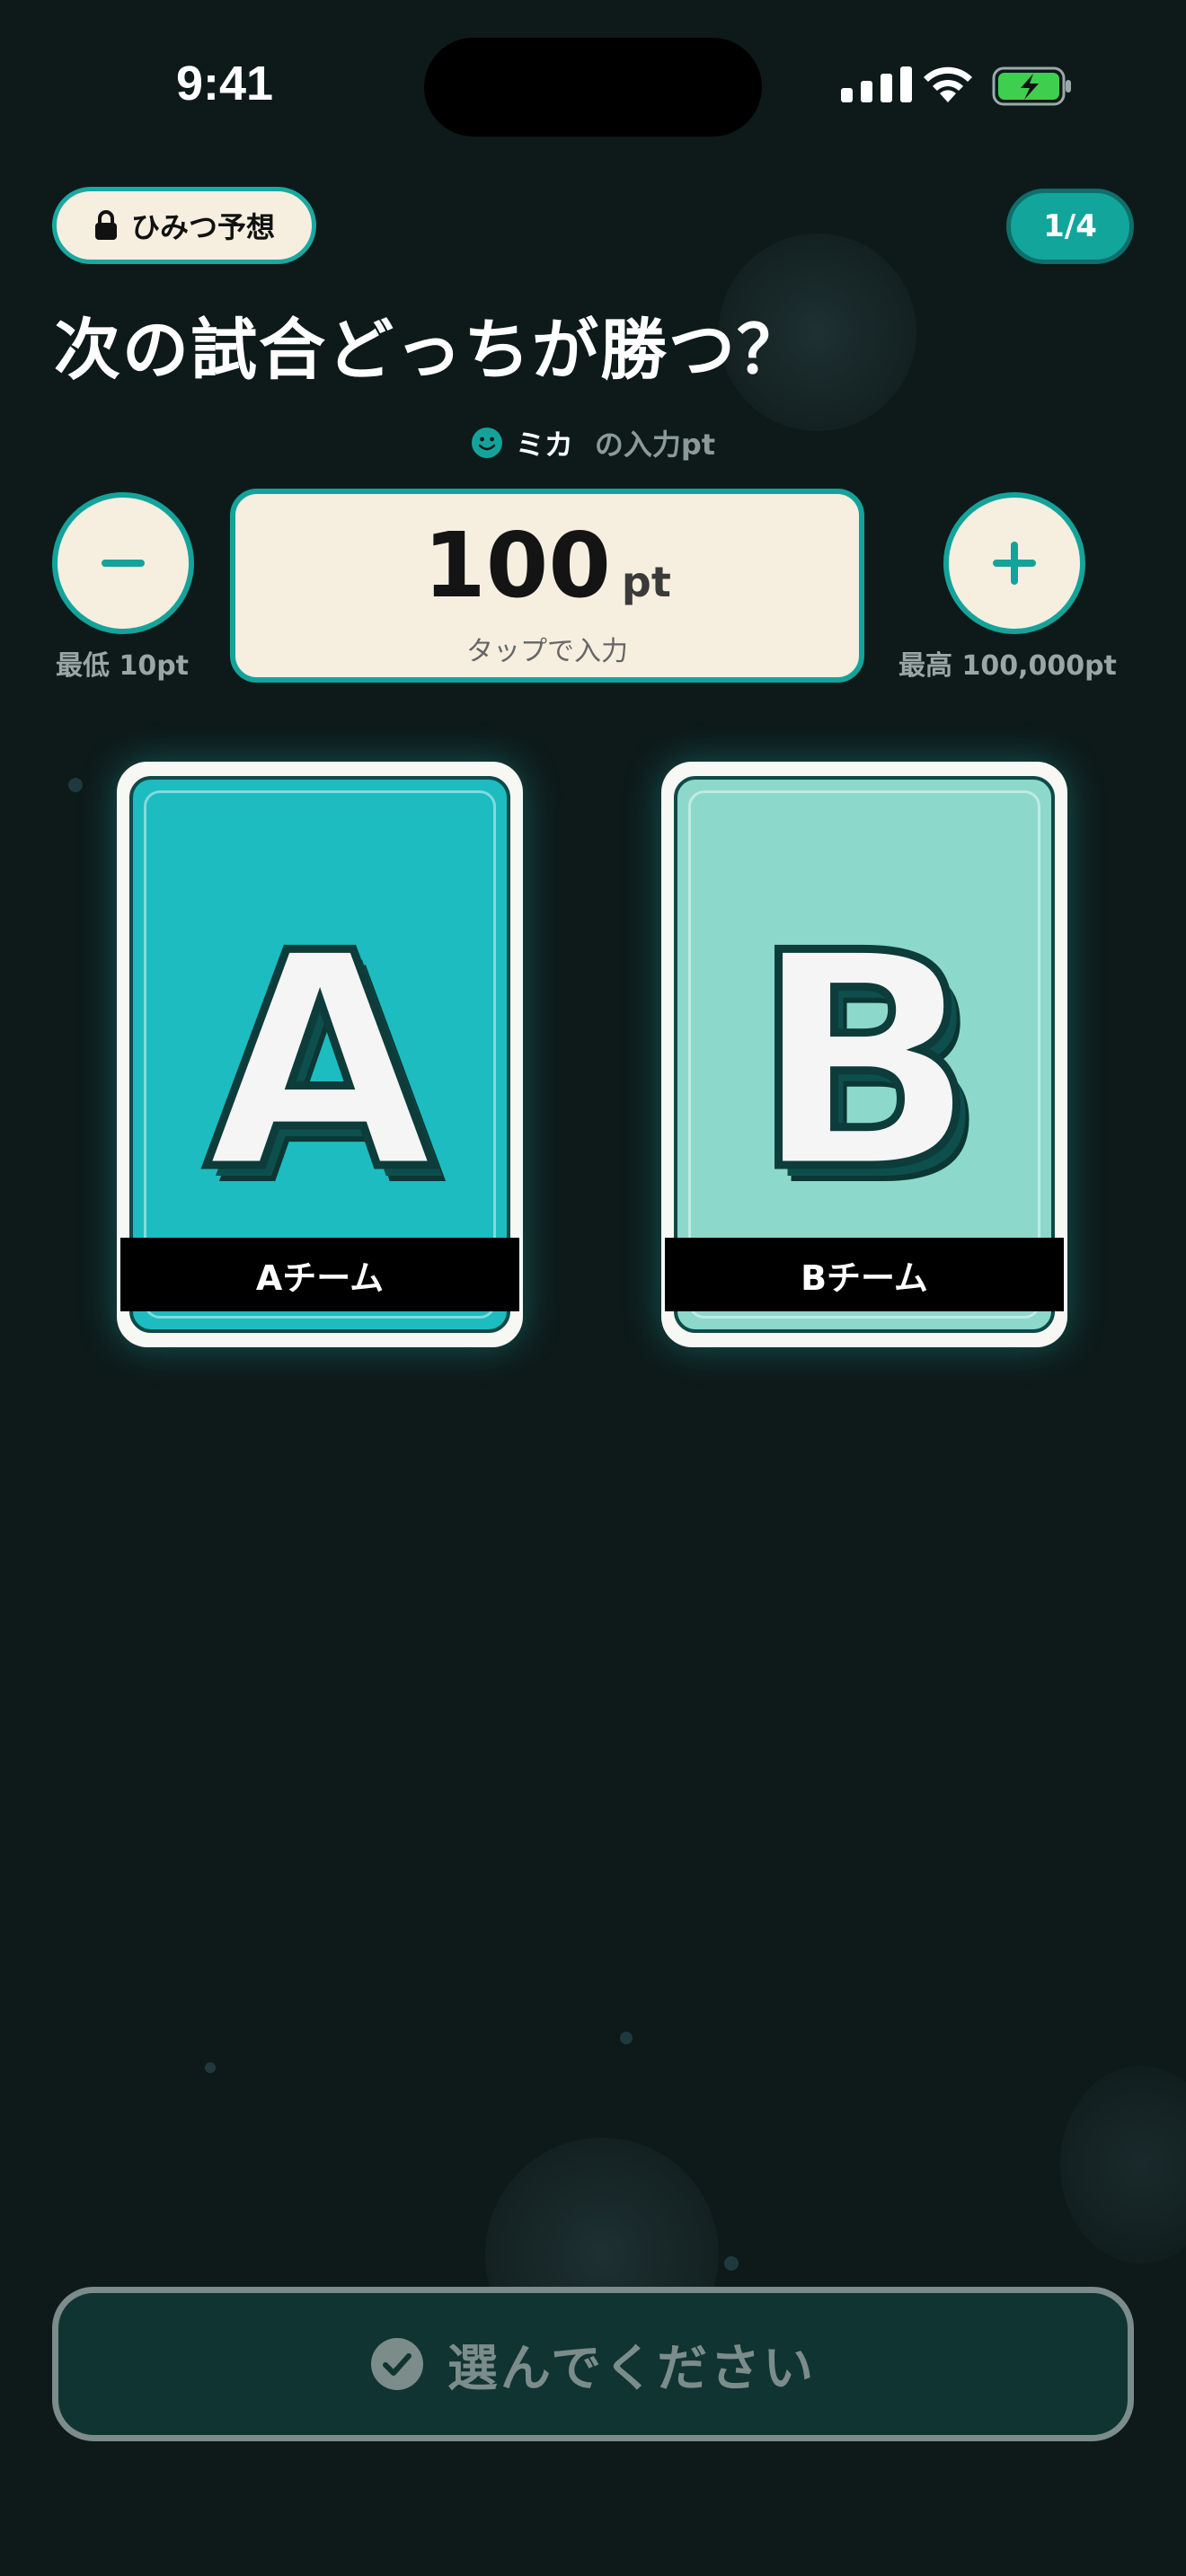 The image size is (1186, 2576). I want to click on choose-submit-label: 選んでください, so click(632, 2368).